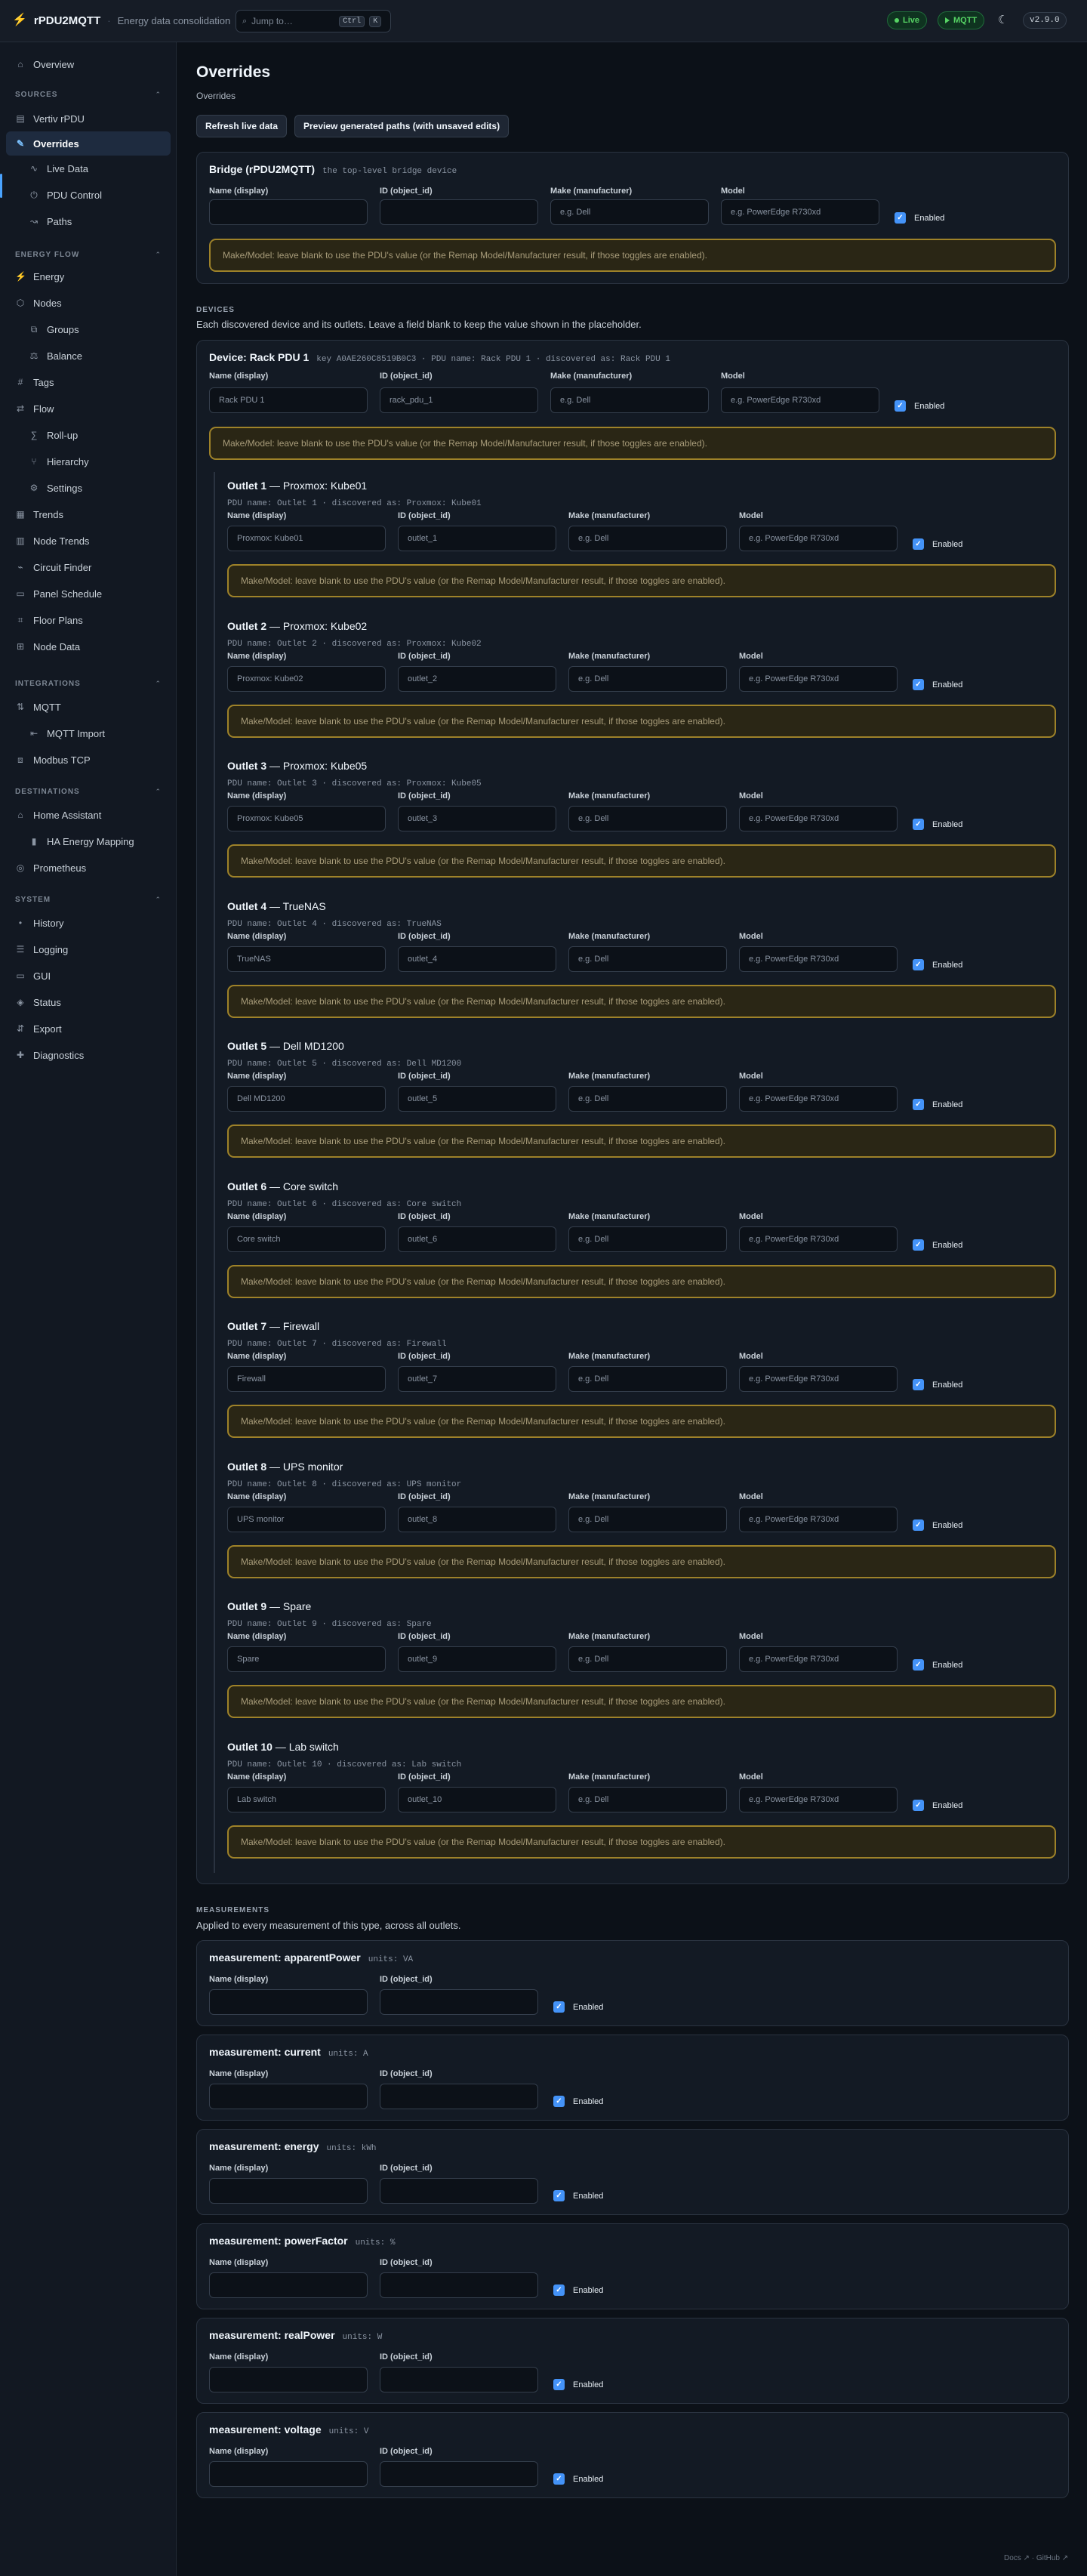 This screenshot has height=2576, width=1087. I want to click on sidebar-item-vertiv-rpdu: ▤ Vertiv rPDU, so click(88, 118).